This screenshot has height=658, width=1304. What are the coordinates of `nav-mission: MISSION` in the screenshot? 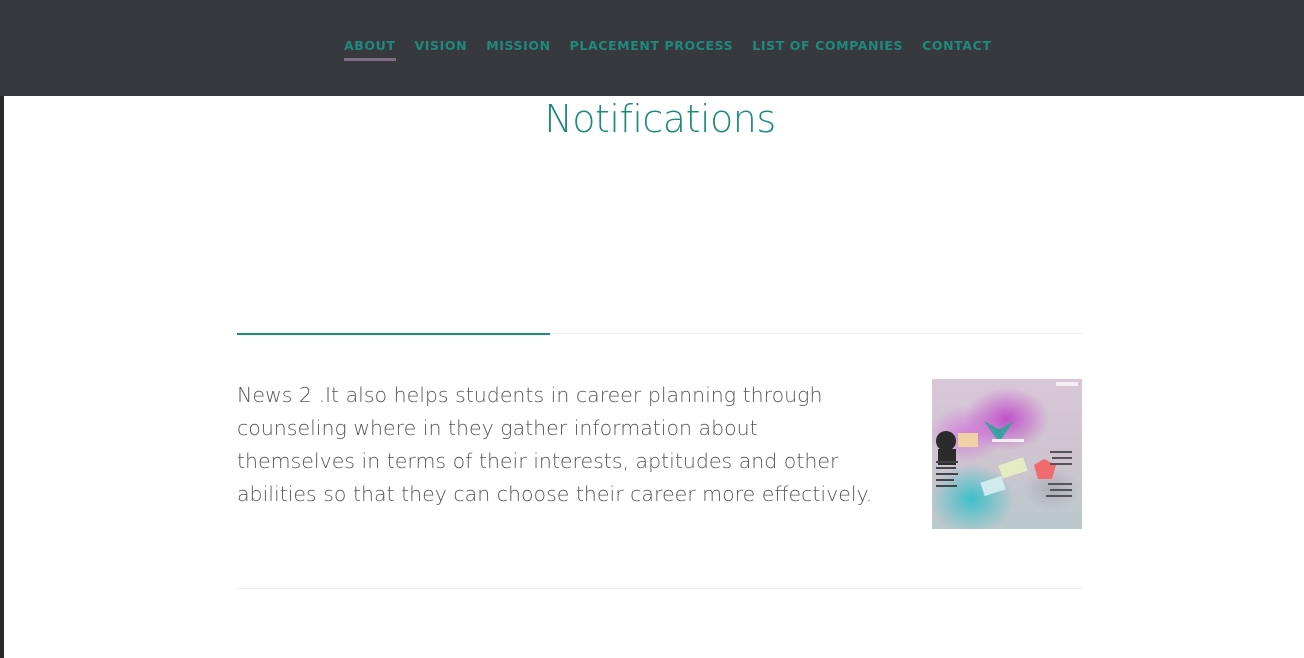 It's located at (518, 48).